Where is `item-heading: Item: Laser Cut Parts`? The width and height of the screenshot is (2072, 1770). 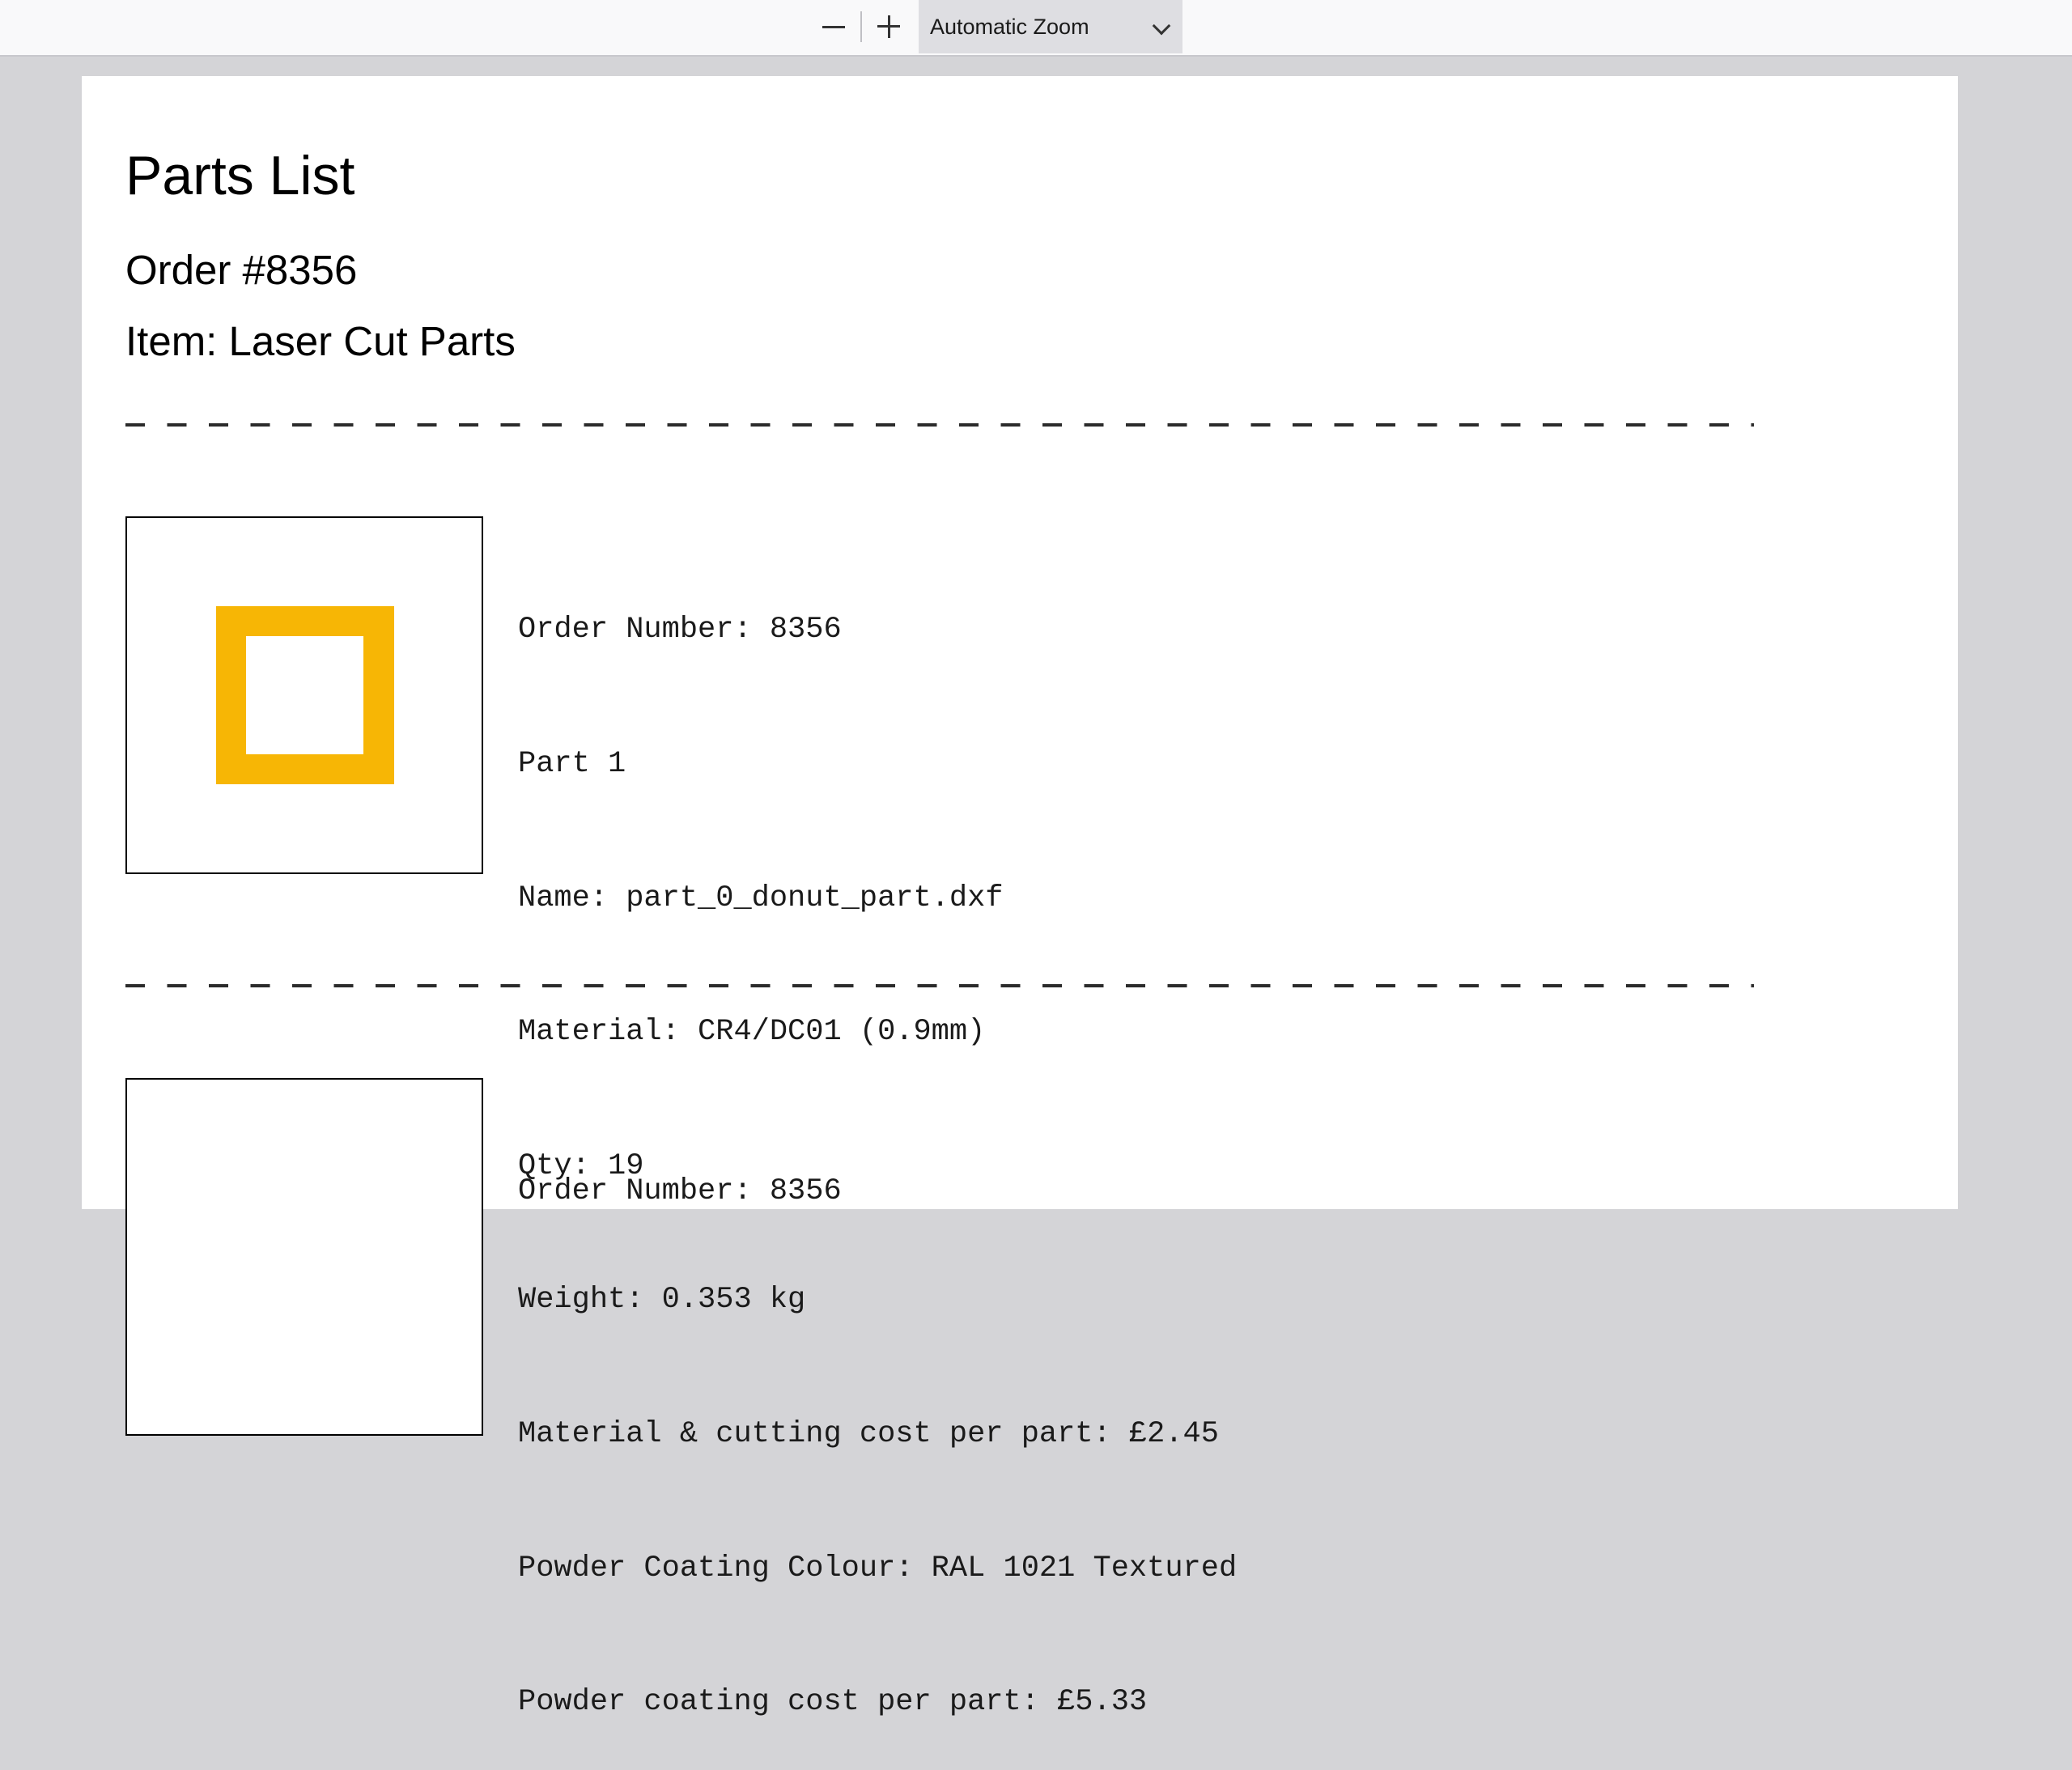 item-heading: Item: Laser Cut Parts is located at coordinates (320, 341).